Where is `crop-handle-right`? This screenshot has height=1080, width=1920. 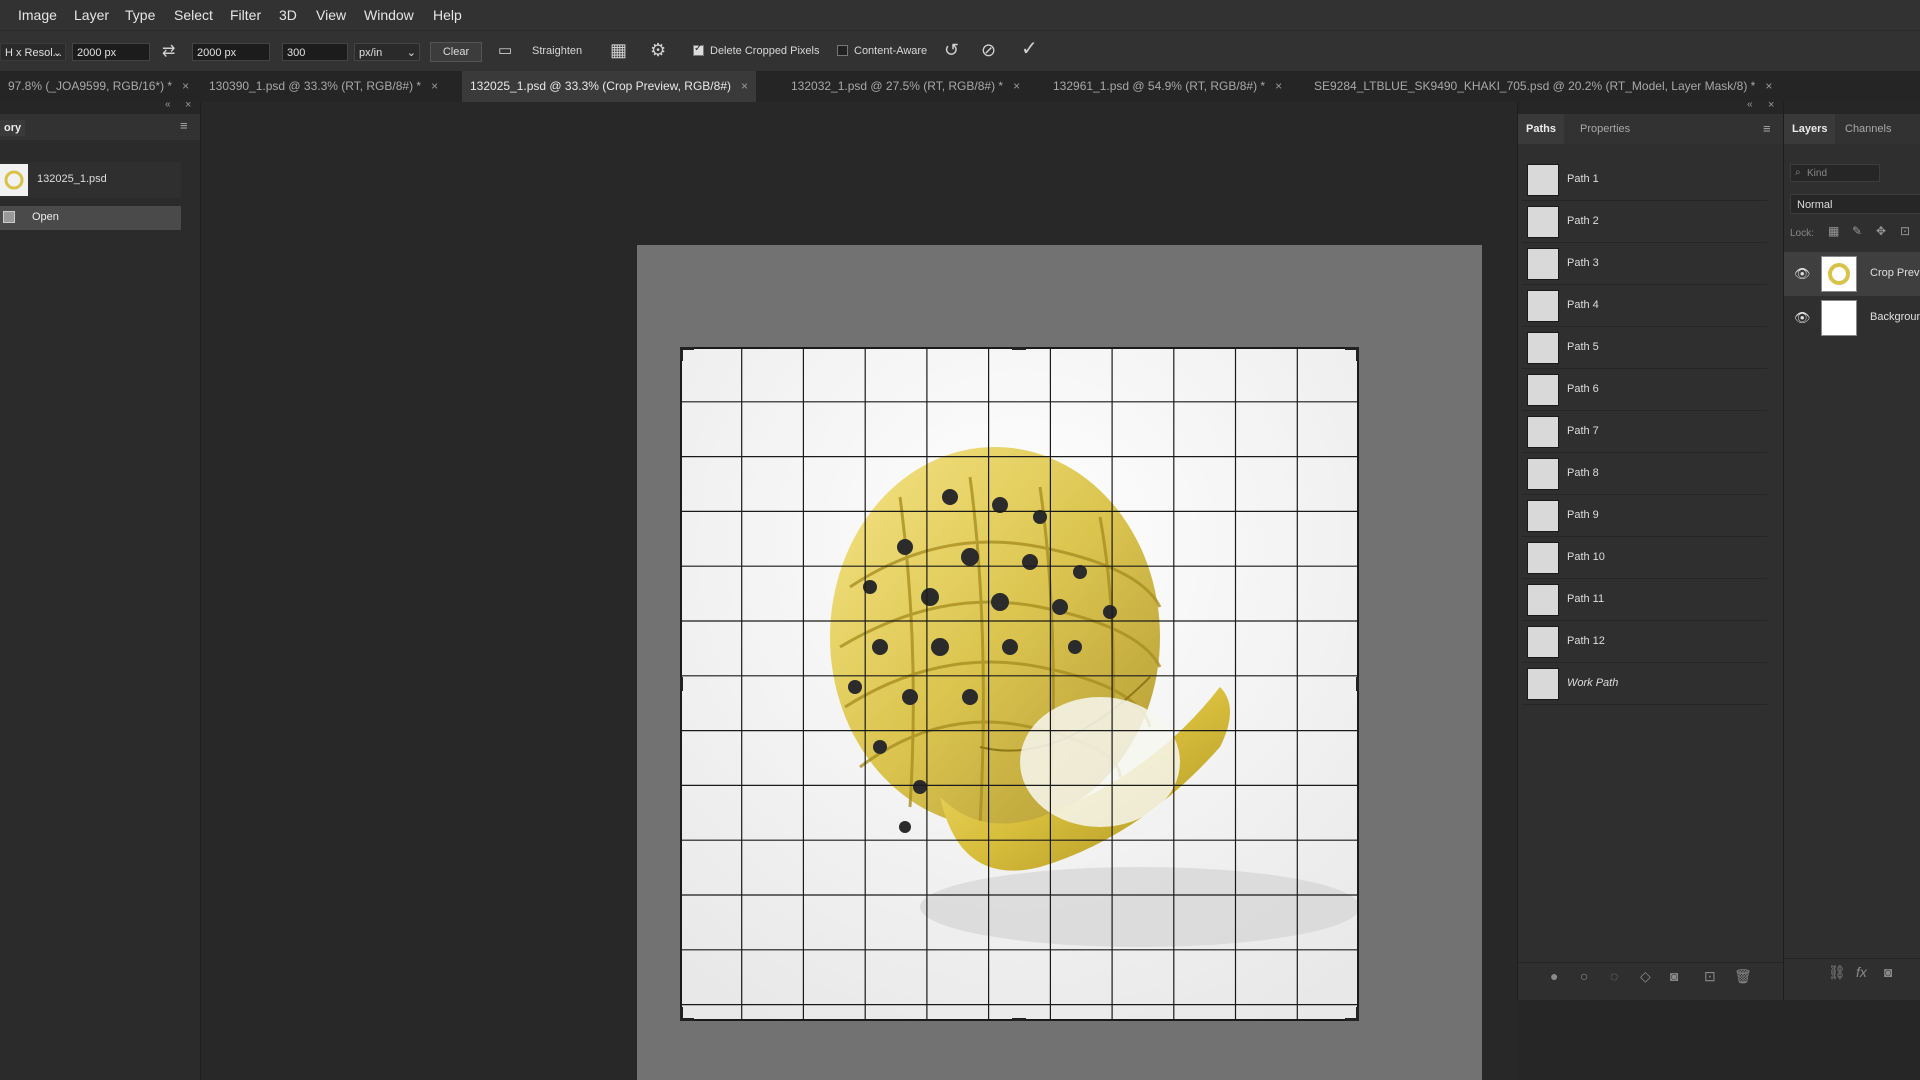 crop-handle-right is located at coordinates (1357, 684).